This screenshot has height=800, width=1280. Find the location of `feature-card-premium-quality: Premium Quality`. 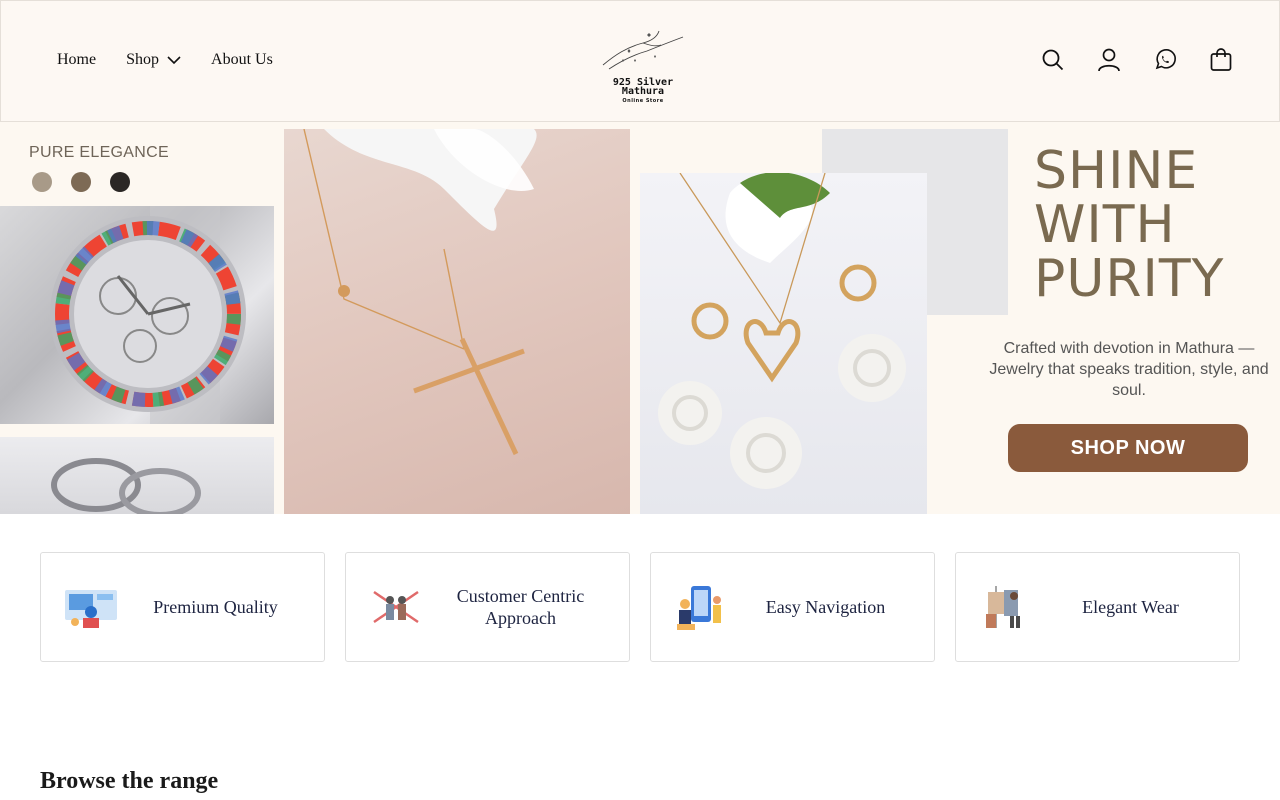

feature-card-premium-quality: Premium Quality is located at coordinates (182, 607).